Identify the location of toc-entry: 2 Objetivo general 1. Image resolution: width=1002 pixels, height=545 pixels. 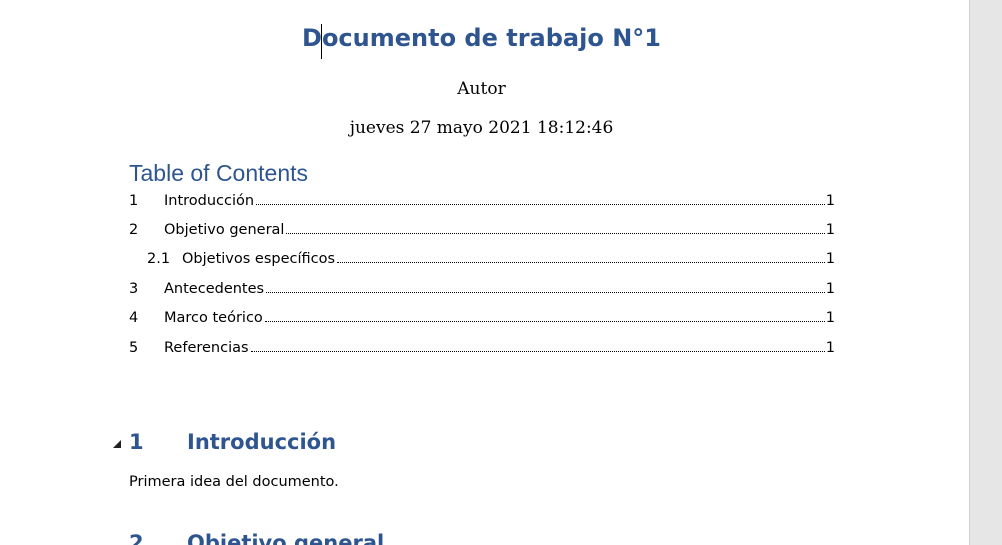
(482, 232).